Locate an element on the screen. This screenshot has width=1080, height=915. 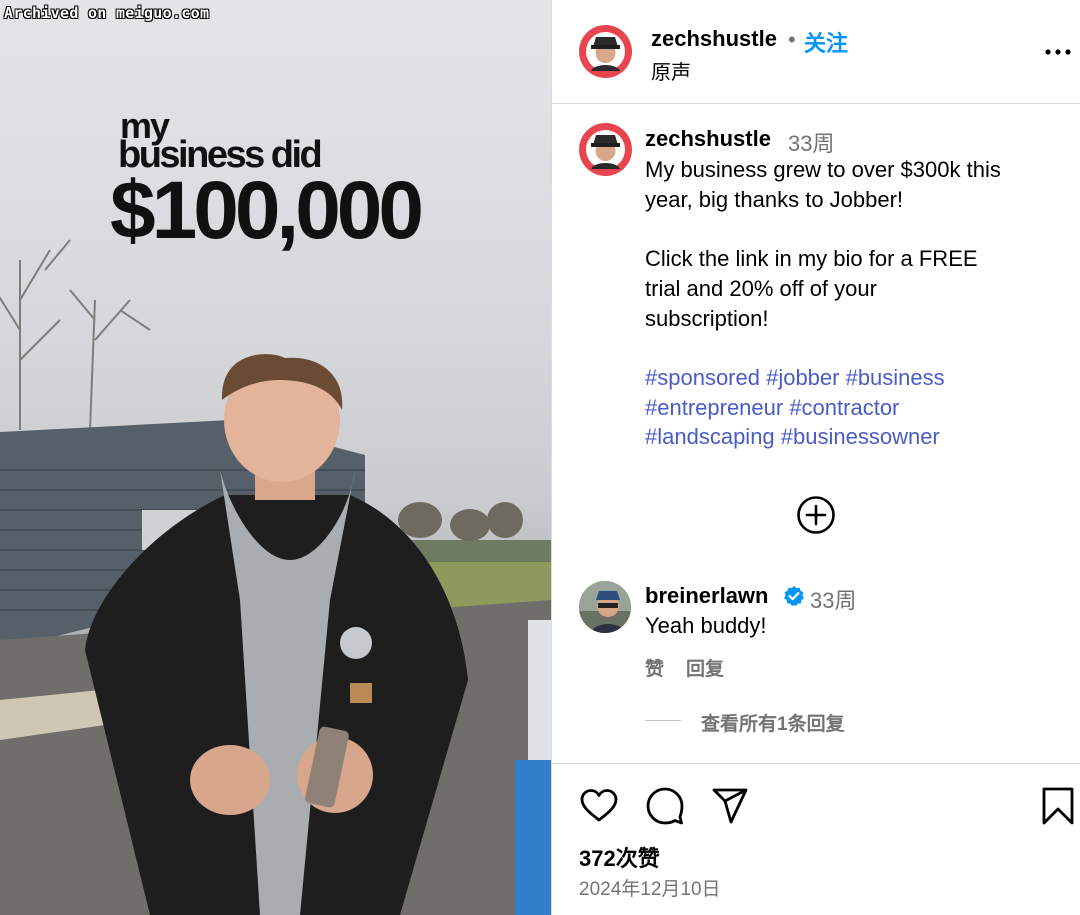
post-header: zechshustle • 关注 原声 is located at coordinates (816, 52).